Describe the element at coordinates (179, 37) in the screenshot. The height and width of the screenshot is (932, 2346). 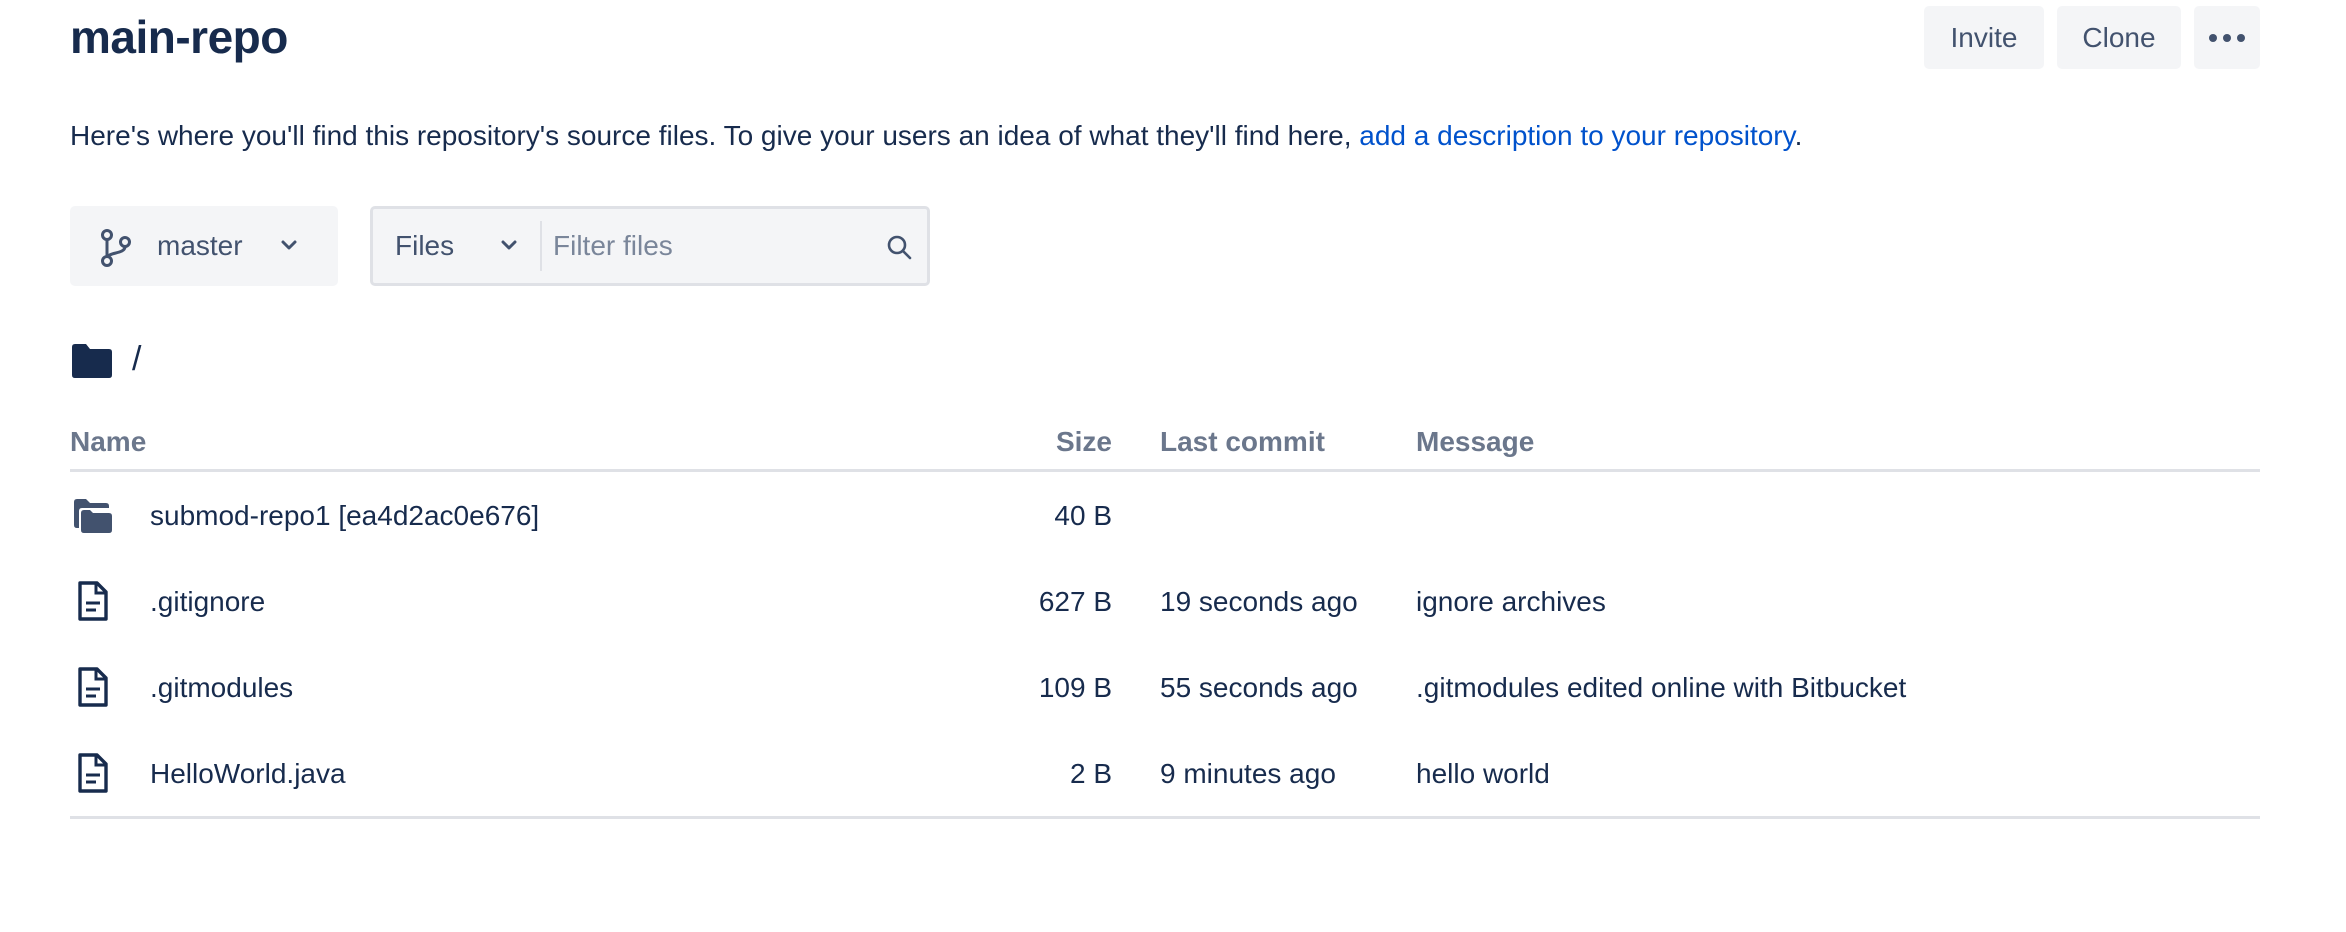
I see `page-title: main-repo` at that location.